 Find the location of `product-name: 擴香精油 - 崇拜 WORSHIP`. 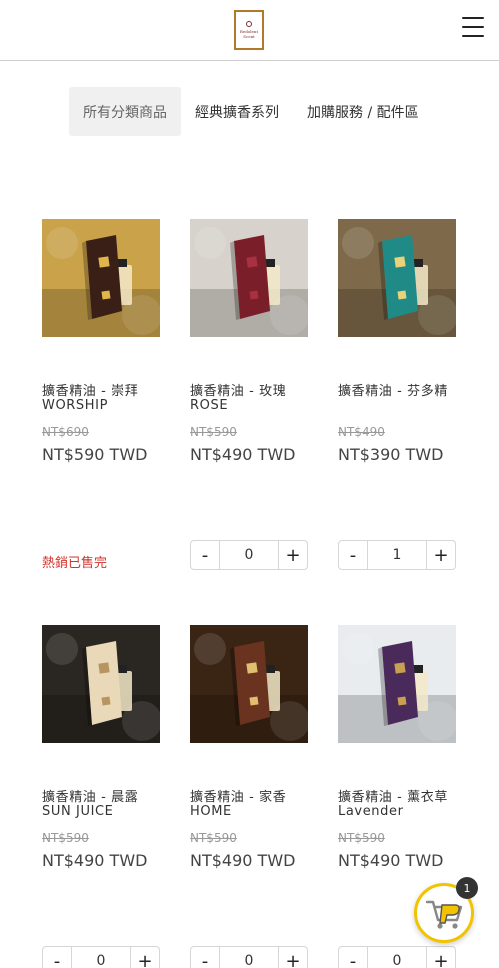

product-name: 擴香精油 - 崇拜 WORSHIP is located at coordinates (101, 399).